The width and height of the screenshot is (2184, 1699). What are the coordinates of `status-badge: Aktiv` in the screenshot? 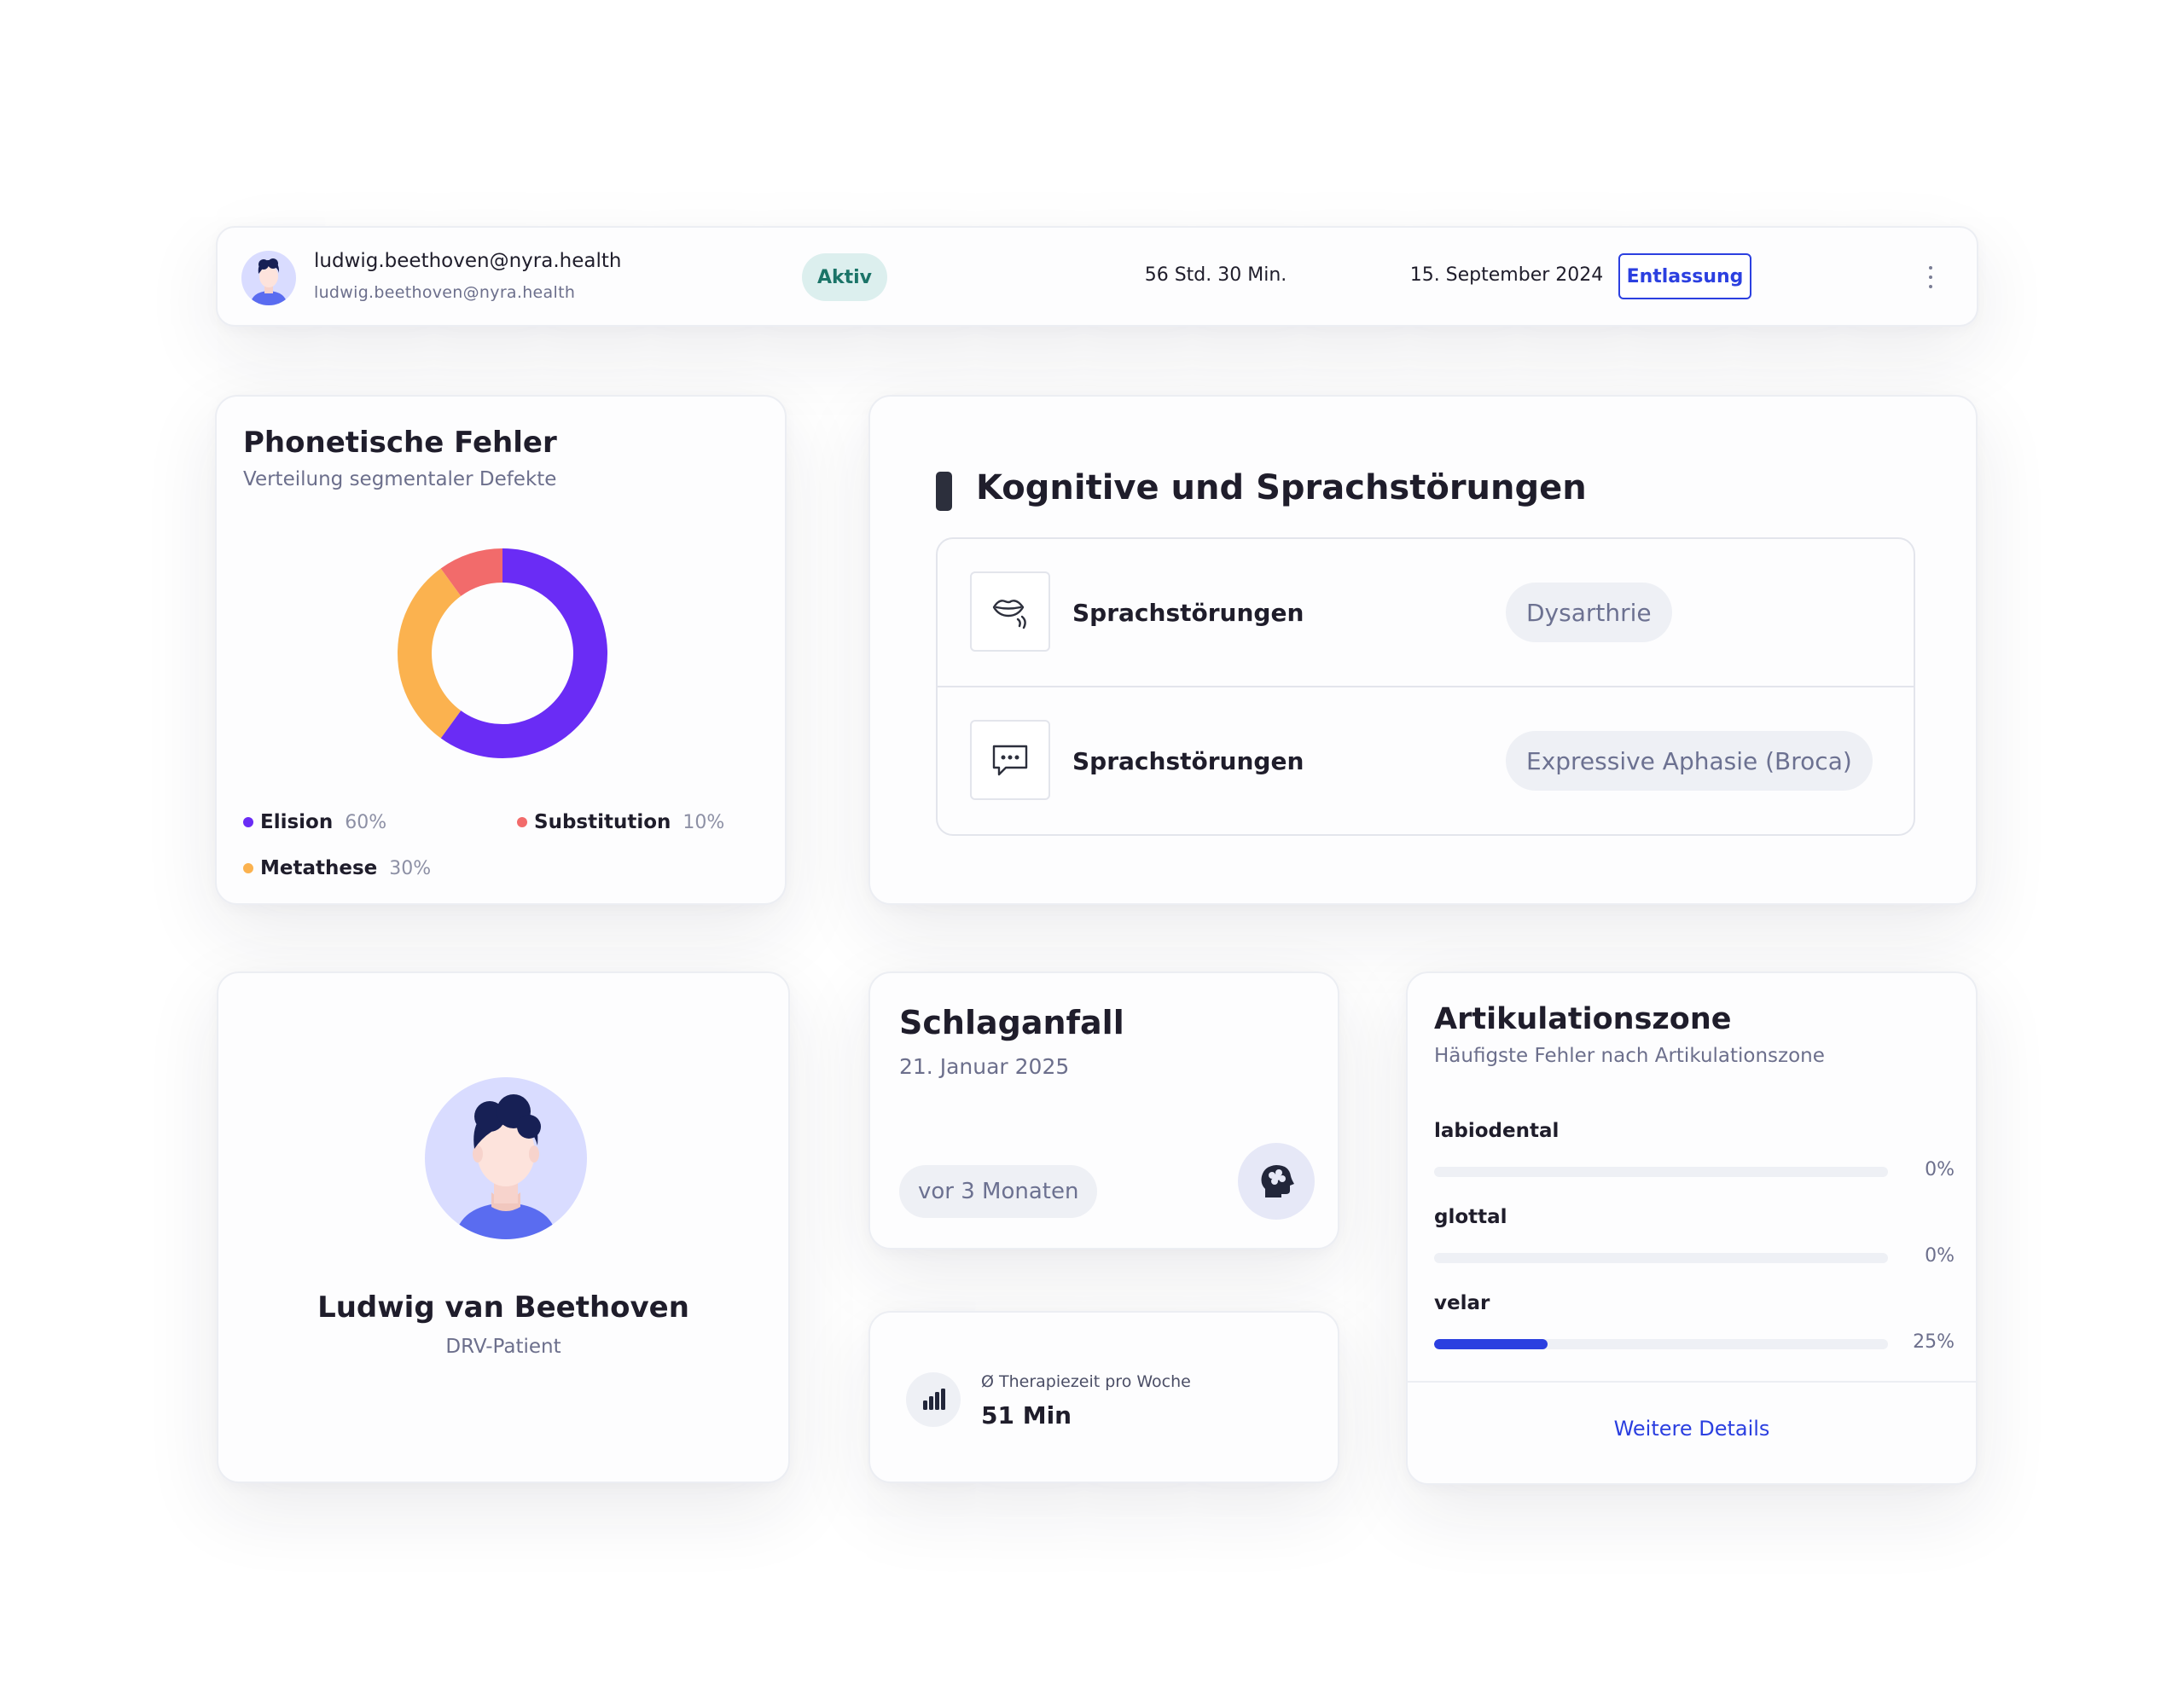 It's located at (844, 277).